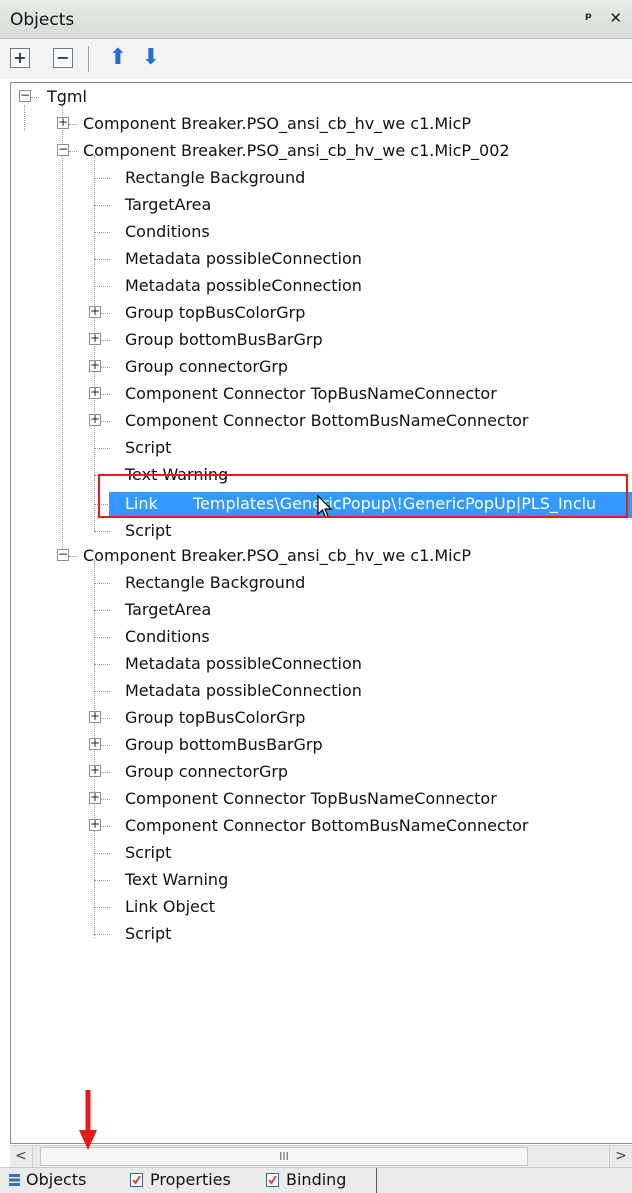 The height and width of the screenshot is (1193, 632). Describe the element at coordinates (62, 330) in the screenshot. I see `tree-line` at that location.